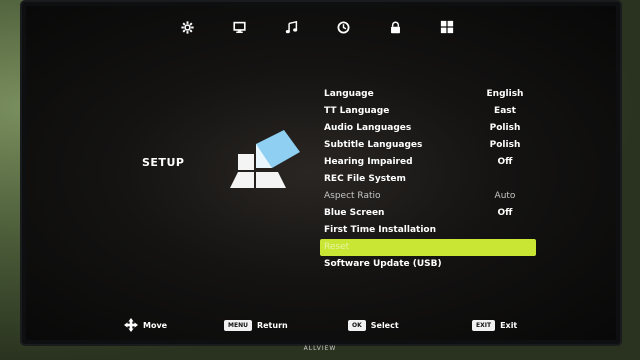  Describe the element at coordinates (428, 247) in the screenshot. I see `menu-item-reset: Reset` at that location.